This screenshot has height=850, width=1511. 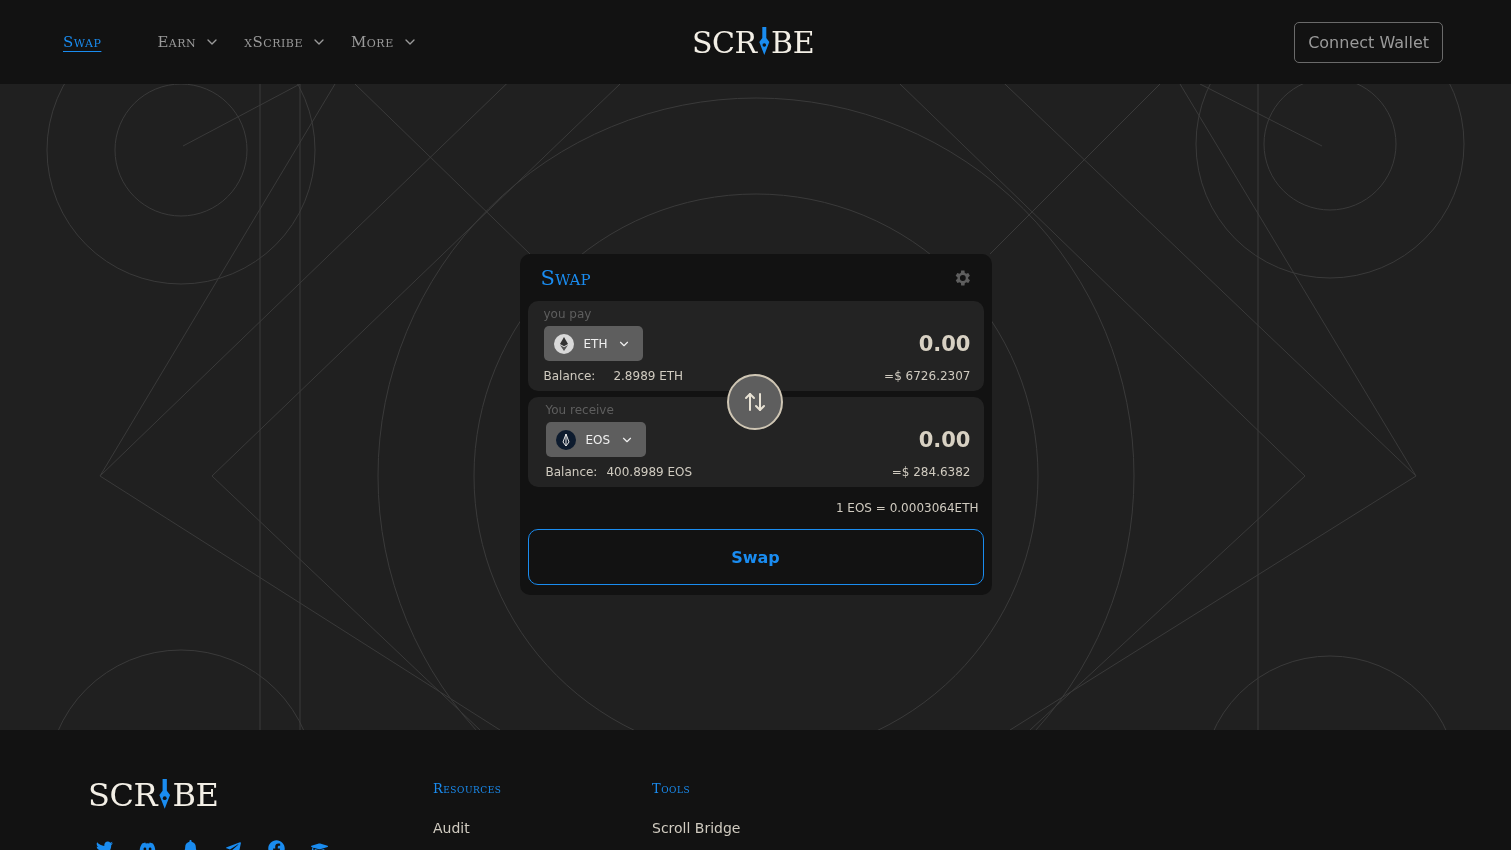 I want to click on panel-label: you pay, so click(x=568, y=314).